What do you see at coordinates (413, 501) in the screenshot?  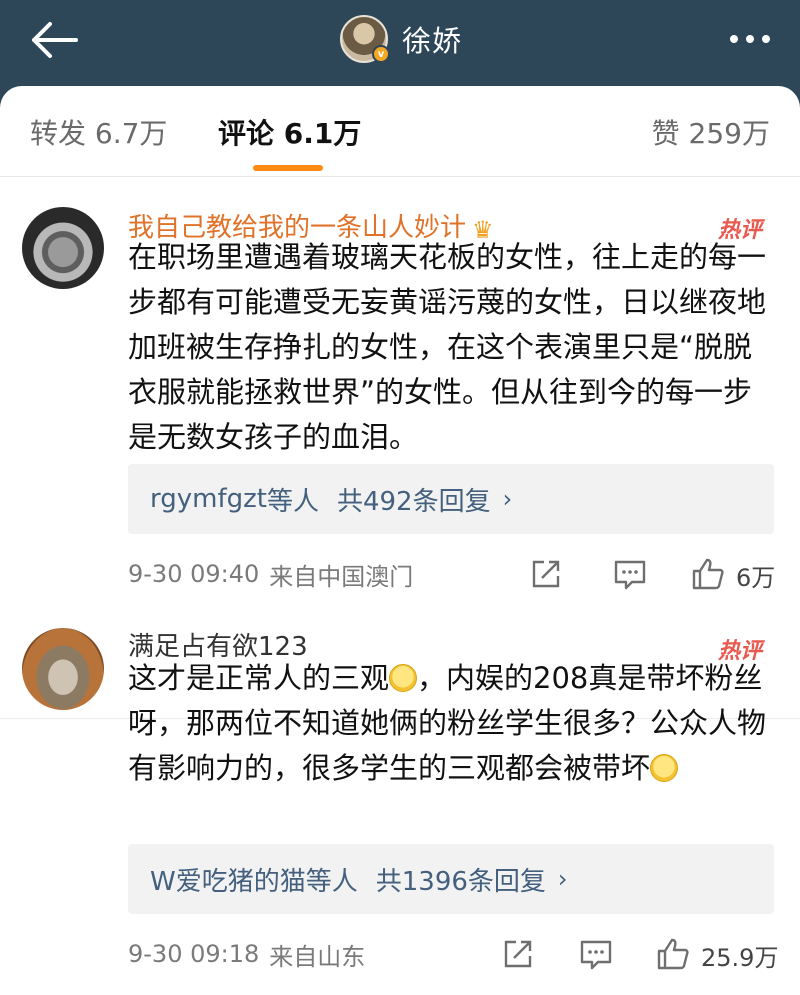 I see `reply-count: 共492条回复` at bounding box center [413, 501].